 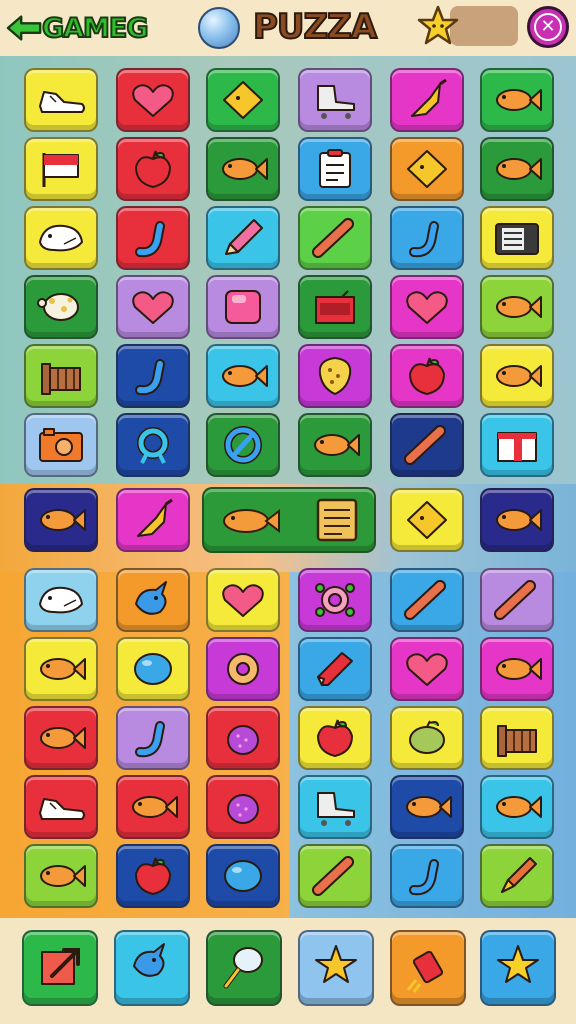 I want to click on diamond-gem-icon, so click(x=427, y=169).